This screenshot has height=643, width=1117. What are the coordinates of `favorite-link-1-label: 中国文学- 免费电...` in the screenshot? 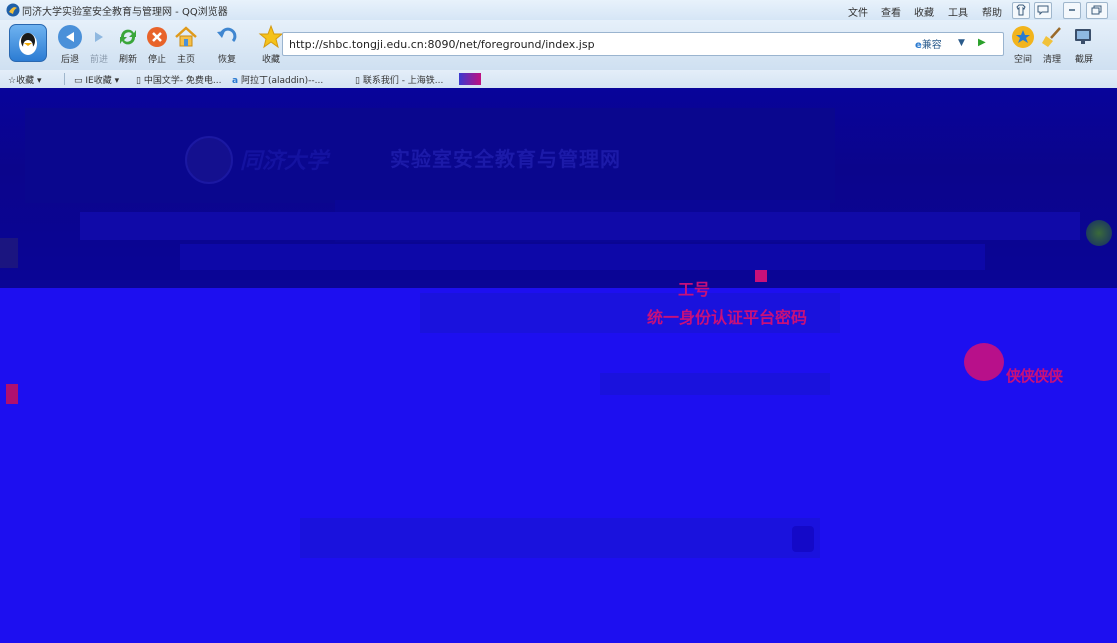 It's located at (182, 81).